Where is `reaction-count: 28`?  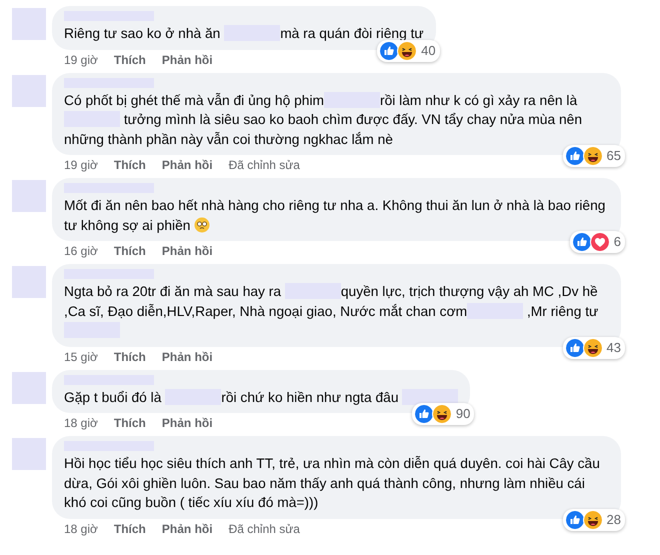 reaction-count: 28 is located at coordinates (613, 519).